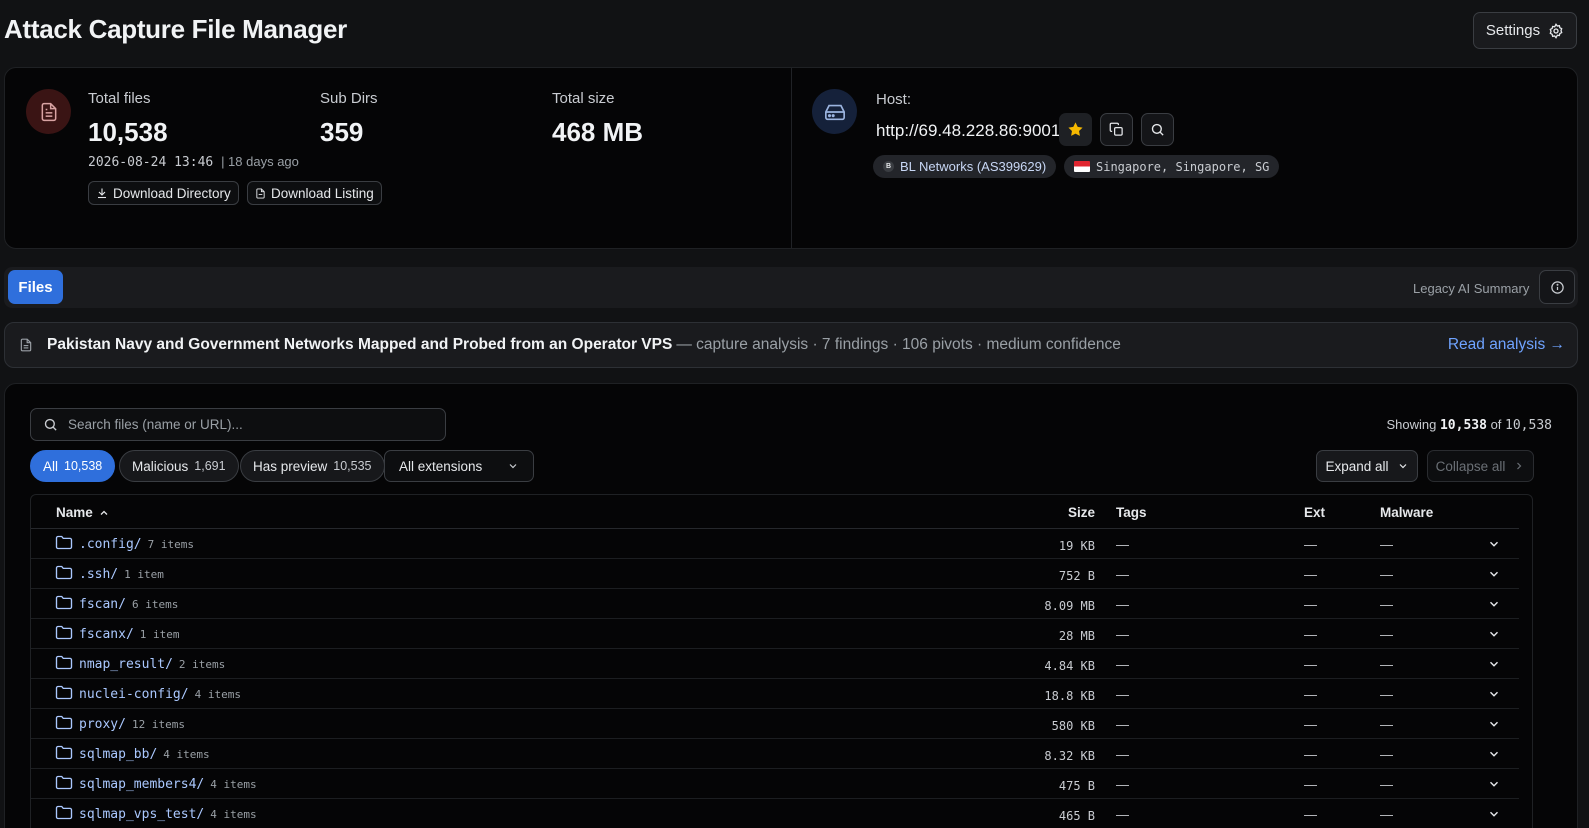 This screenshot has width=1589, height=828. I want to click on info-button, so click(1557, 287).